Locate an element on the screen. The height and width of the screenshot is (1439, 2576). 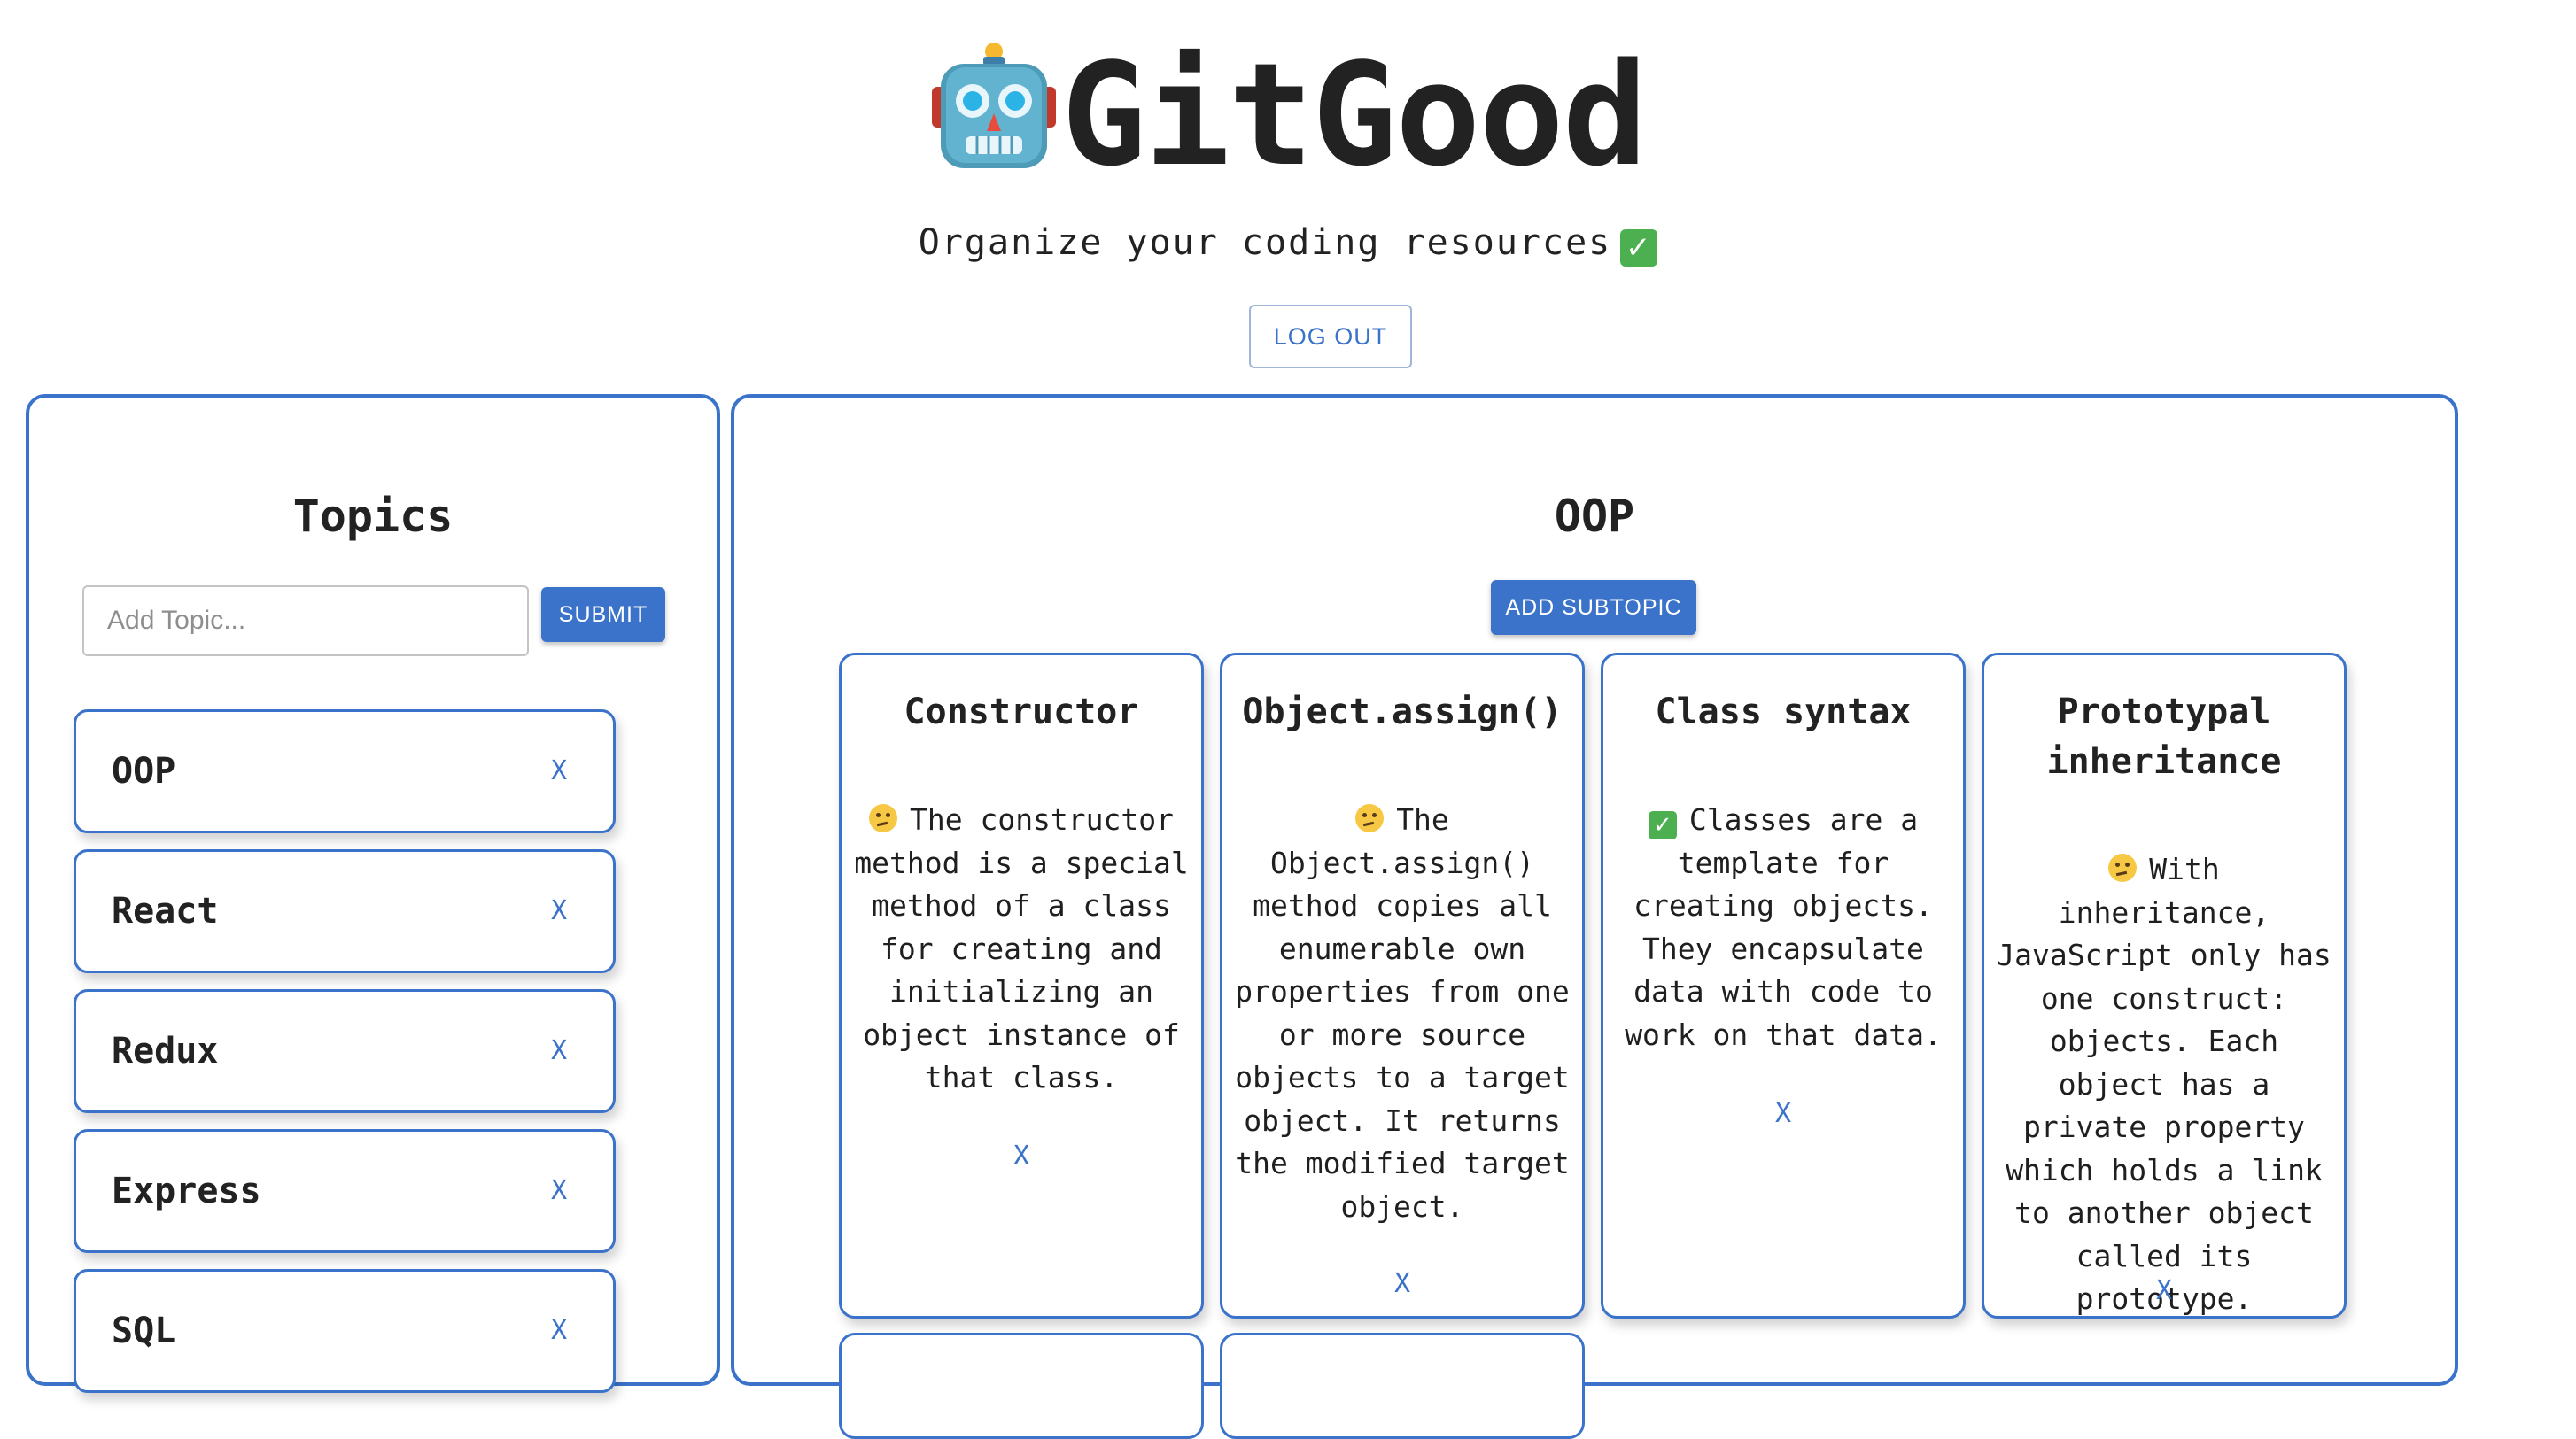
topic-label: OOP is located at coordinates (144, 771).